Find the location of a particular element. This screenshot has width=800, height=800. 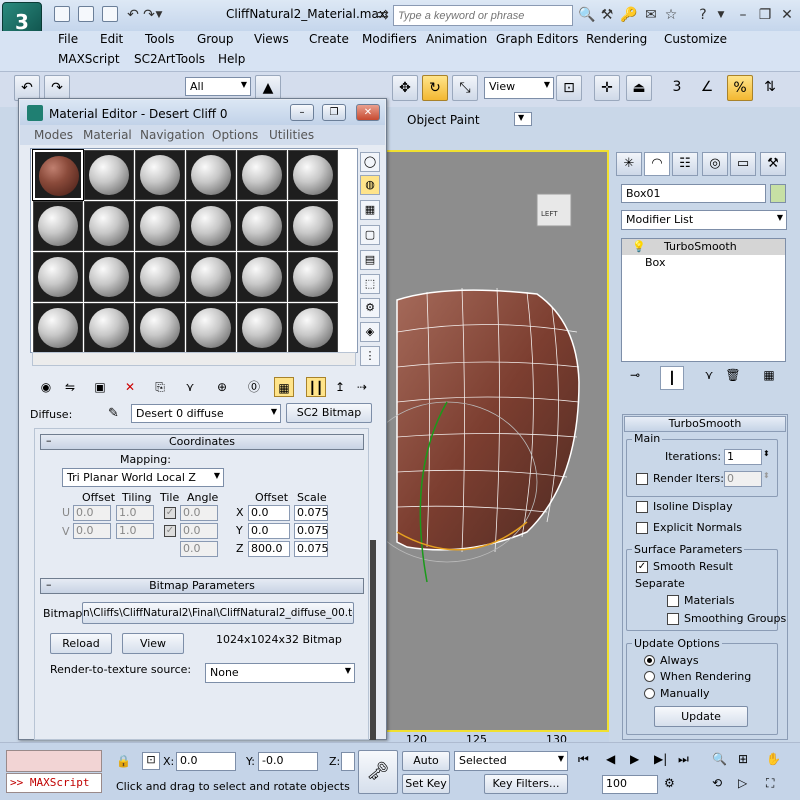

separate-smoothing-groups-checkbox is located at coordinates (673, 619).